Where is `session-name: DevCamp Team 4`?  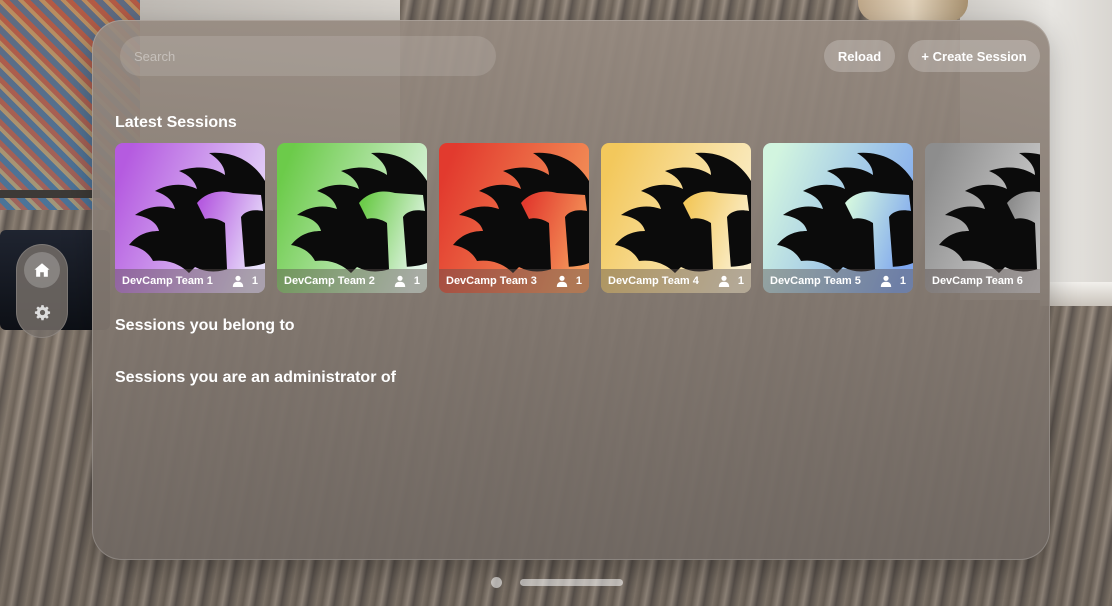 session-name: DevCamp Team 4 is located at coordinates (653, 281).